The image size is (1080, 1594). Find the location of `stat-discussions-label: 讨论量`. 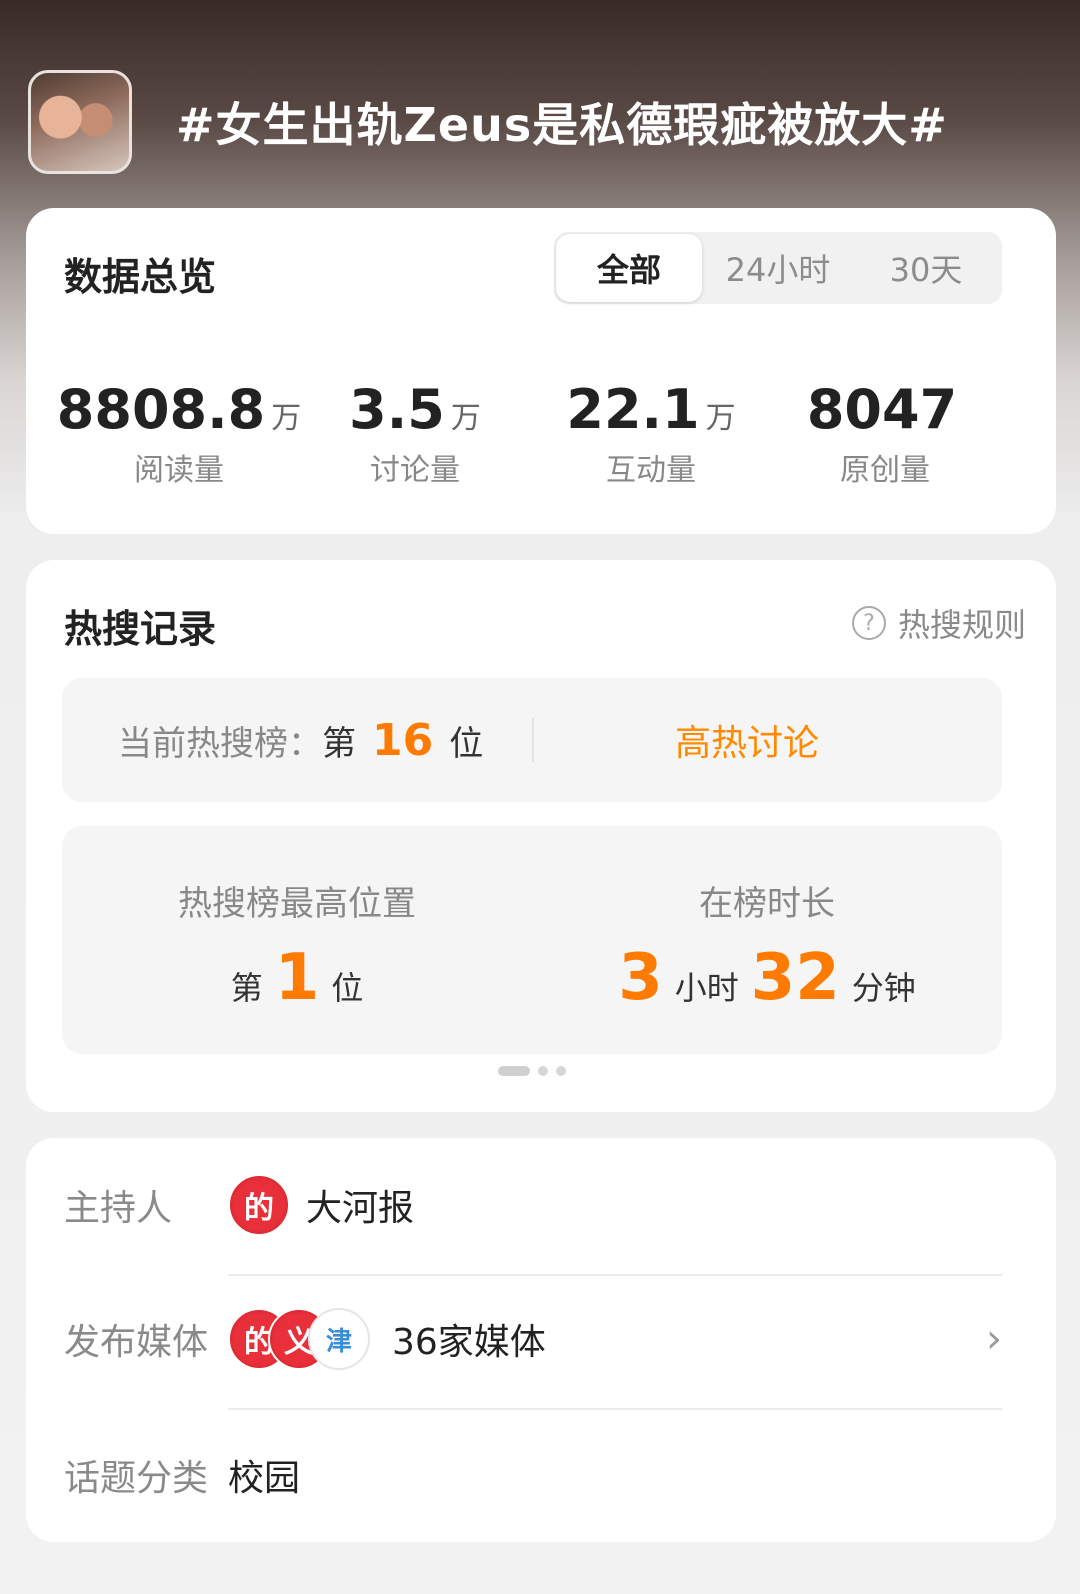

stat-discussions-label: 讨论量 is located at coordinates (415, 470).